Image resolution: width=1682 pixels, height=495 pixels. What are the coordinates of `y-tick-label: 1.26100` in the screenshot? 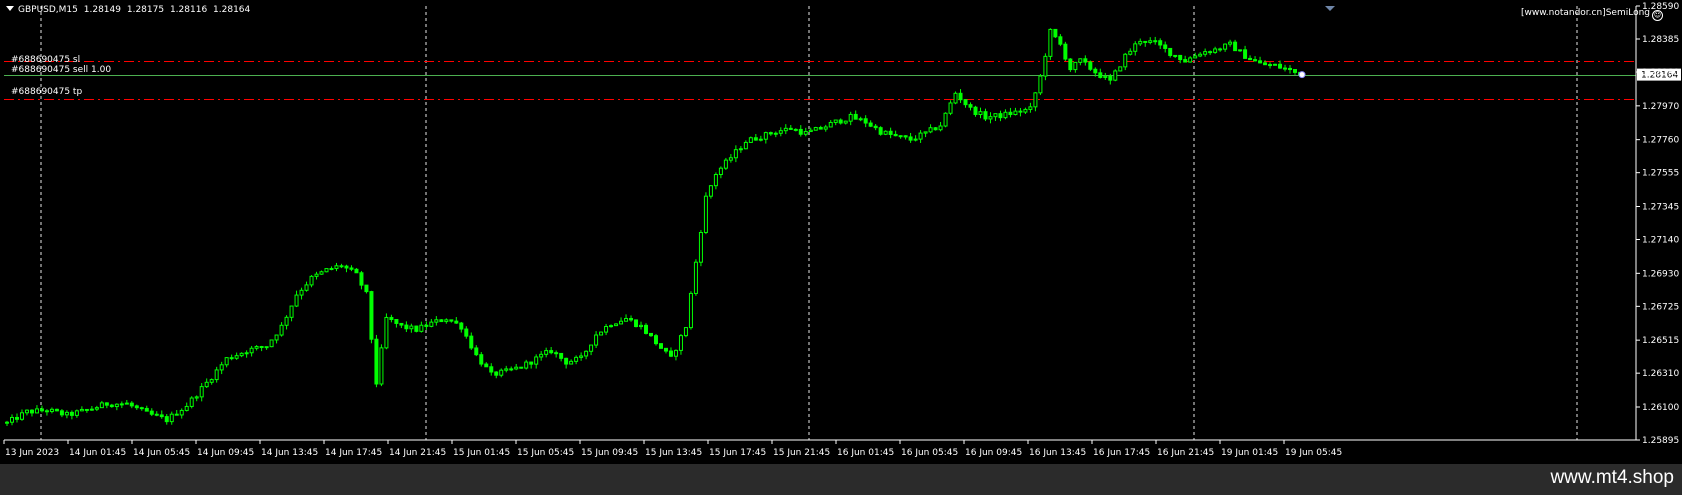 It's located at (1660, 408).